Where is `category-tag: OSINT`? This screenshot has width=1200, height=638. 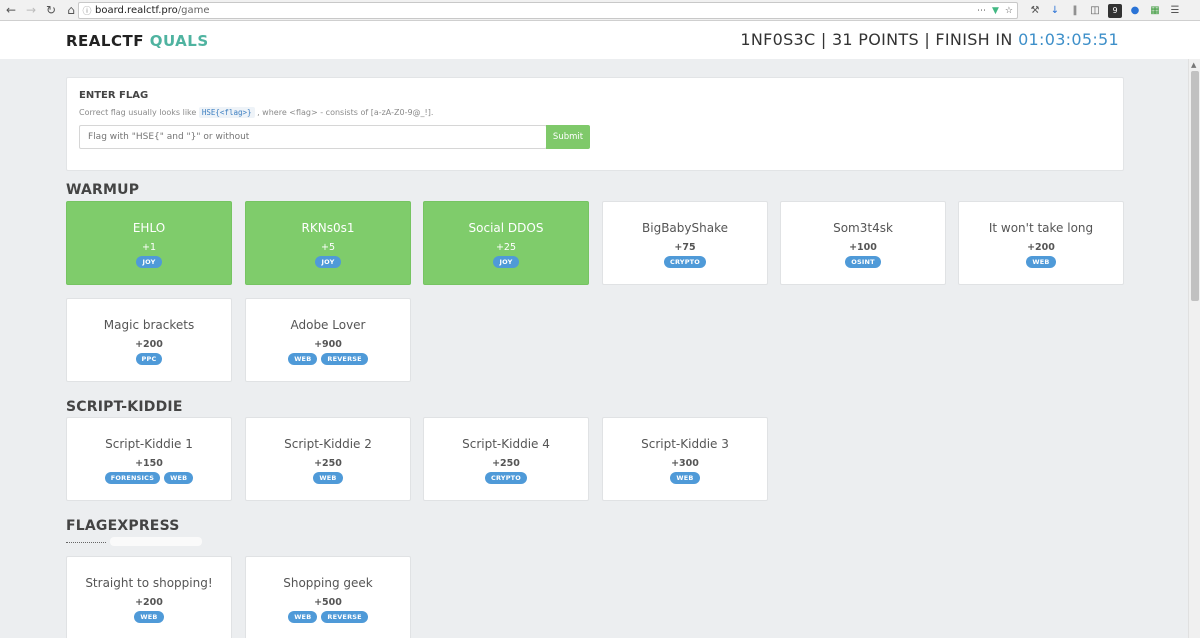
category-tag: OSINT is located at coordinates (863, 262).